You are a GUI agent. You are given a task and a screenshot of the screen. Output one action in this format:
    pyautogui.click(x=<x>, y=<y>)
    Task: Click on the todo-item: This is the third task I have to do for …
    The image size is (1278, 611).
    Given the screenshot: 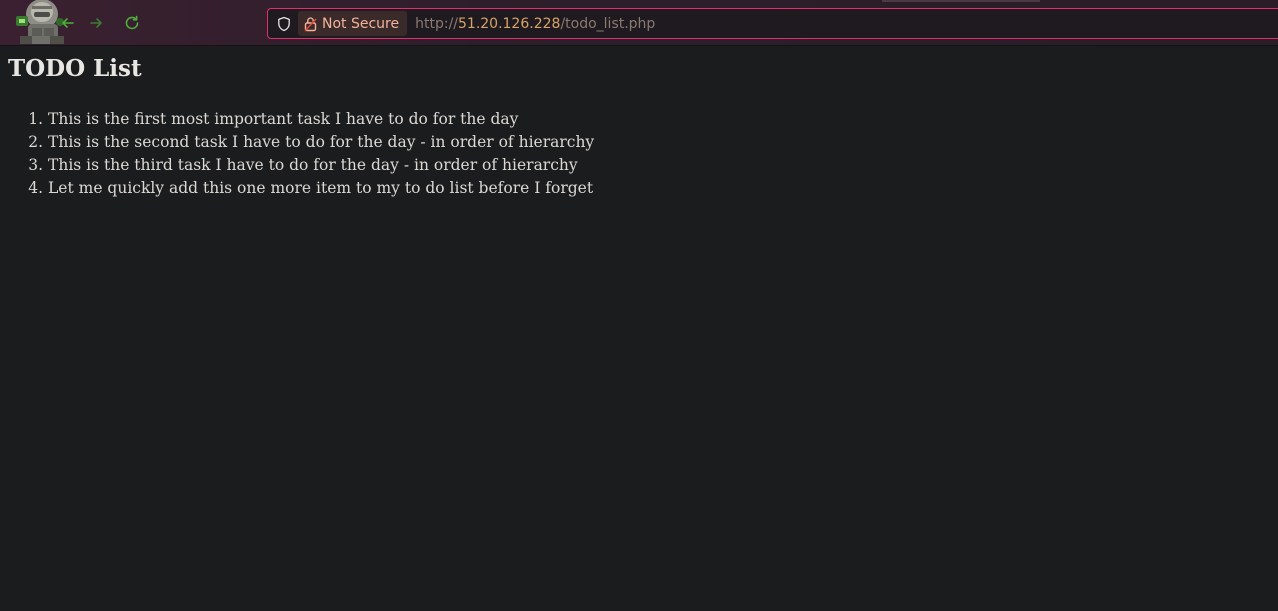 What is the action you would take?
    pyautogui.click(x=648, y=165)
    